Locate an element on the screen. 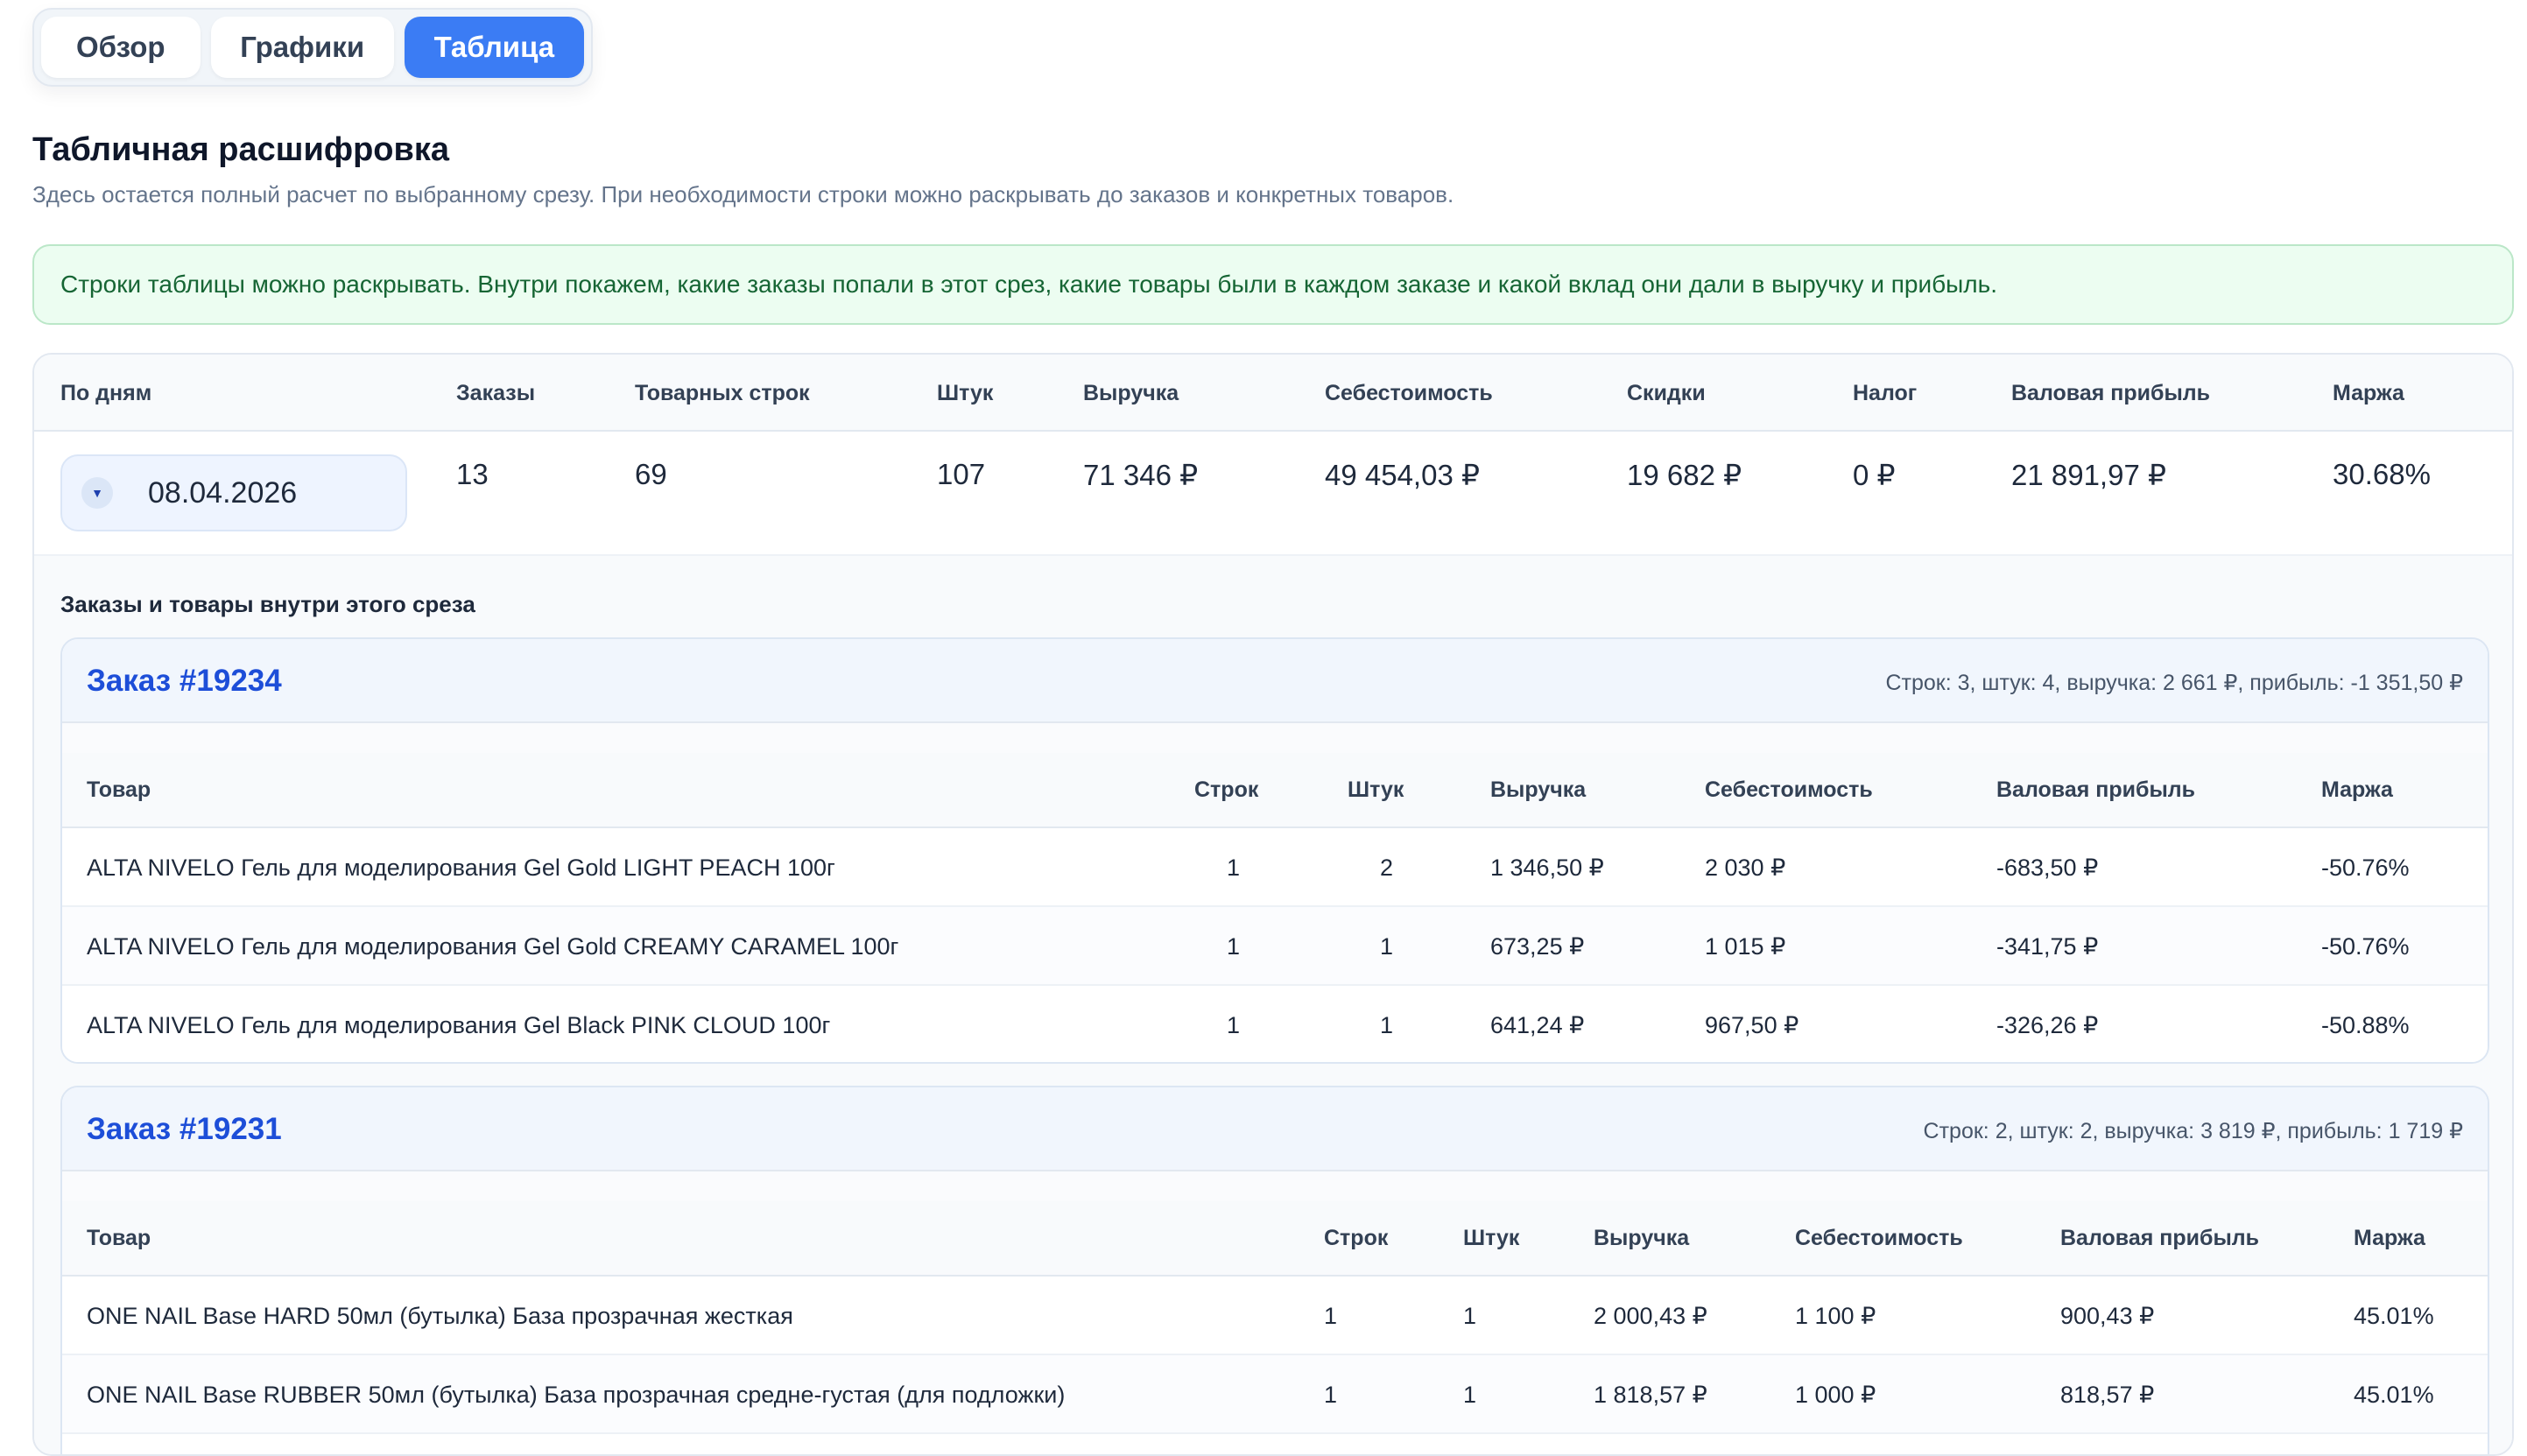  row-orders: 13 is located at coordinates (473, 474).